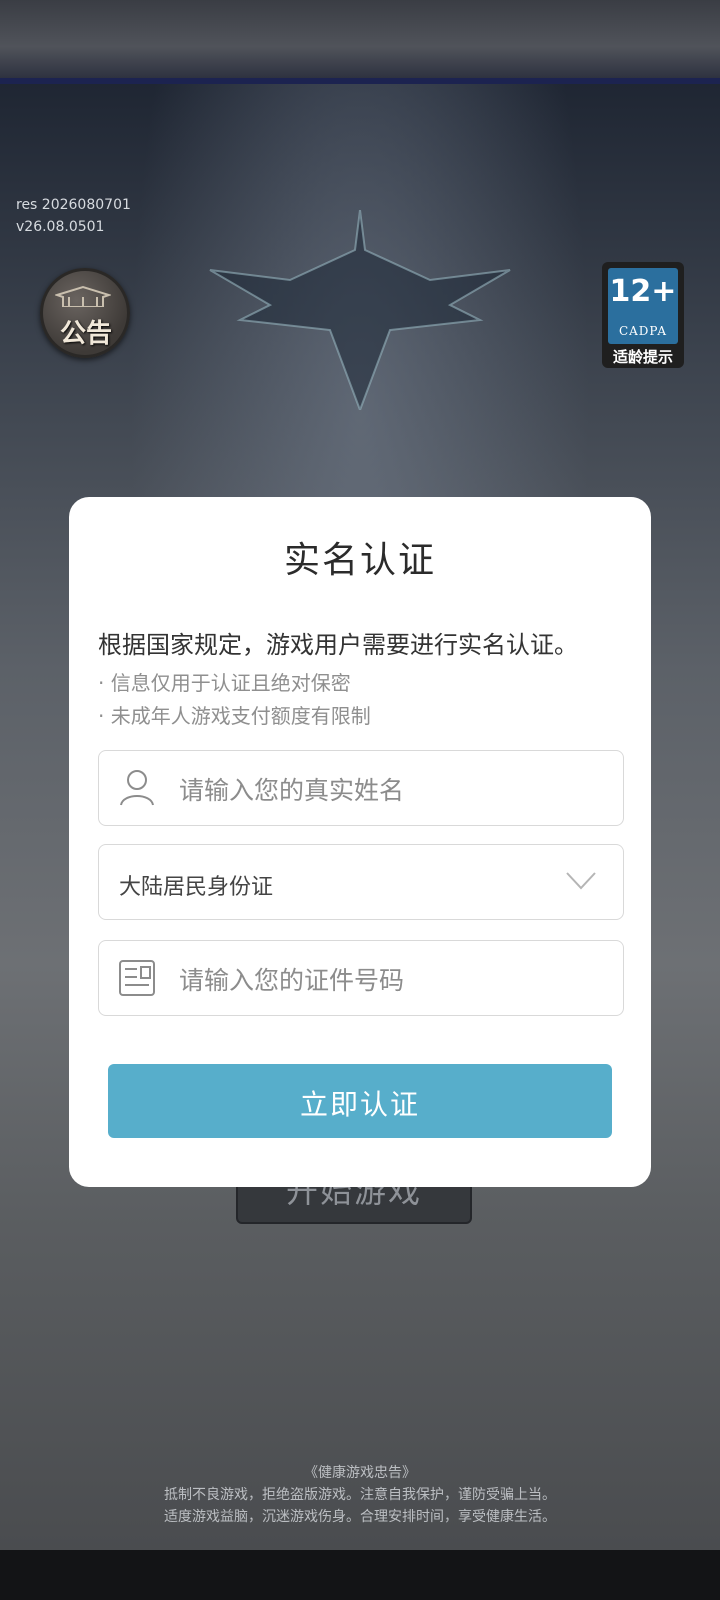  Describe the element at coordinates (292, 980) in the screenshot. I see `id-number-placeholder: 请输入您的证件号码` at that location.